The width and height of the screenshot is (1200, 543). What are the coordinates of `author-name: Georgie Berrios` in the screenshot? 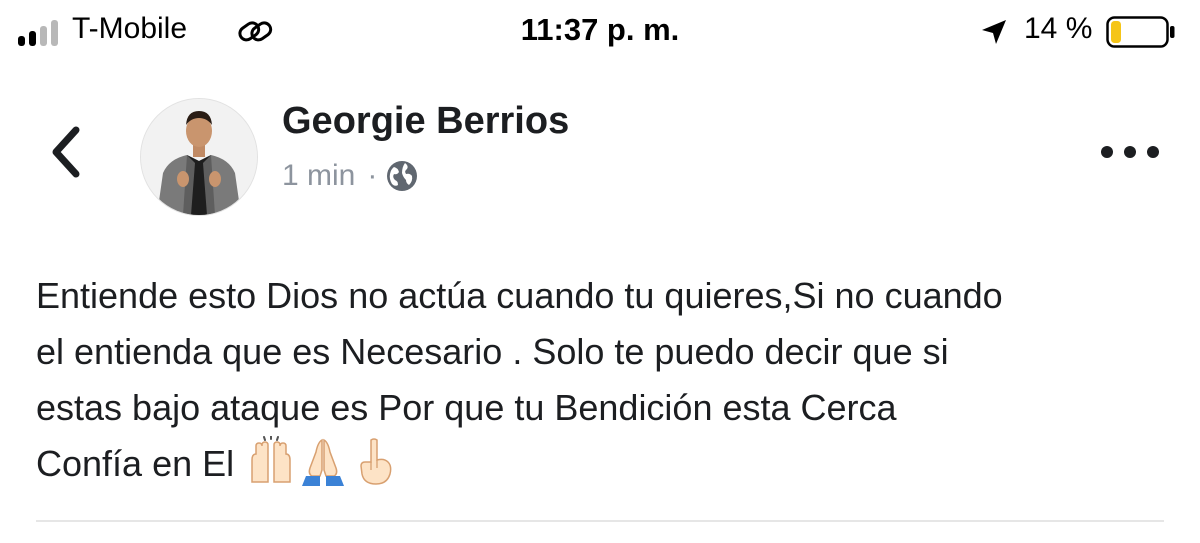 It's located at (425, 121).